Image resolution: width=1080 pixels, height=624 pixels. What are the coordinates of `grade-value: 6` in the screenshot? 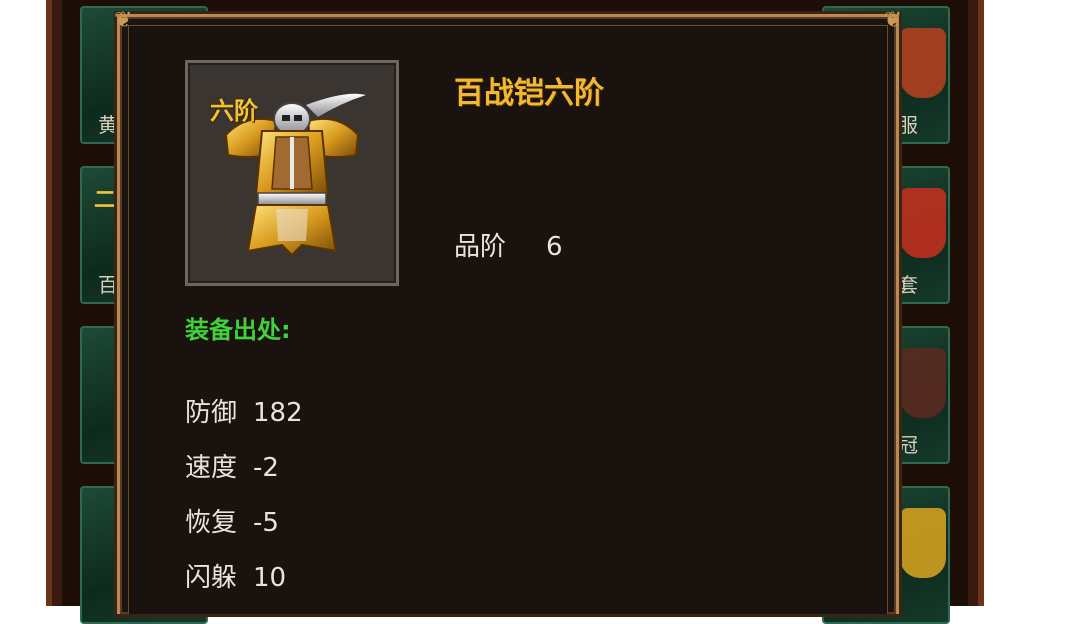 It's located at (554, 247).